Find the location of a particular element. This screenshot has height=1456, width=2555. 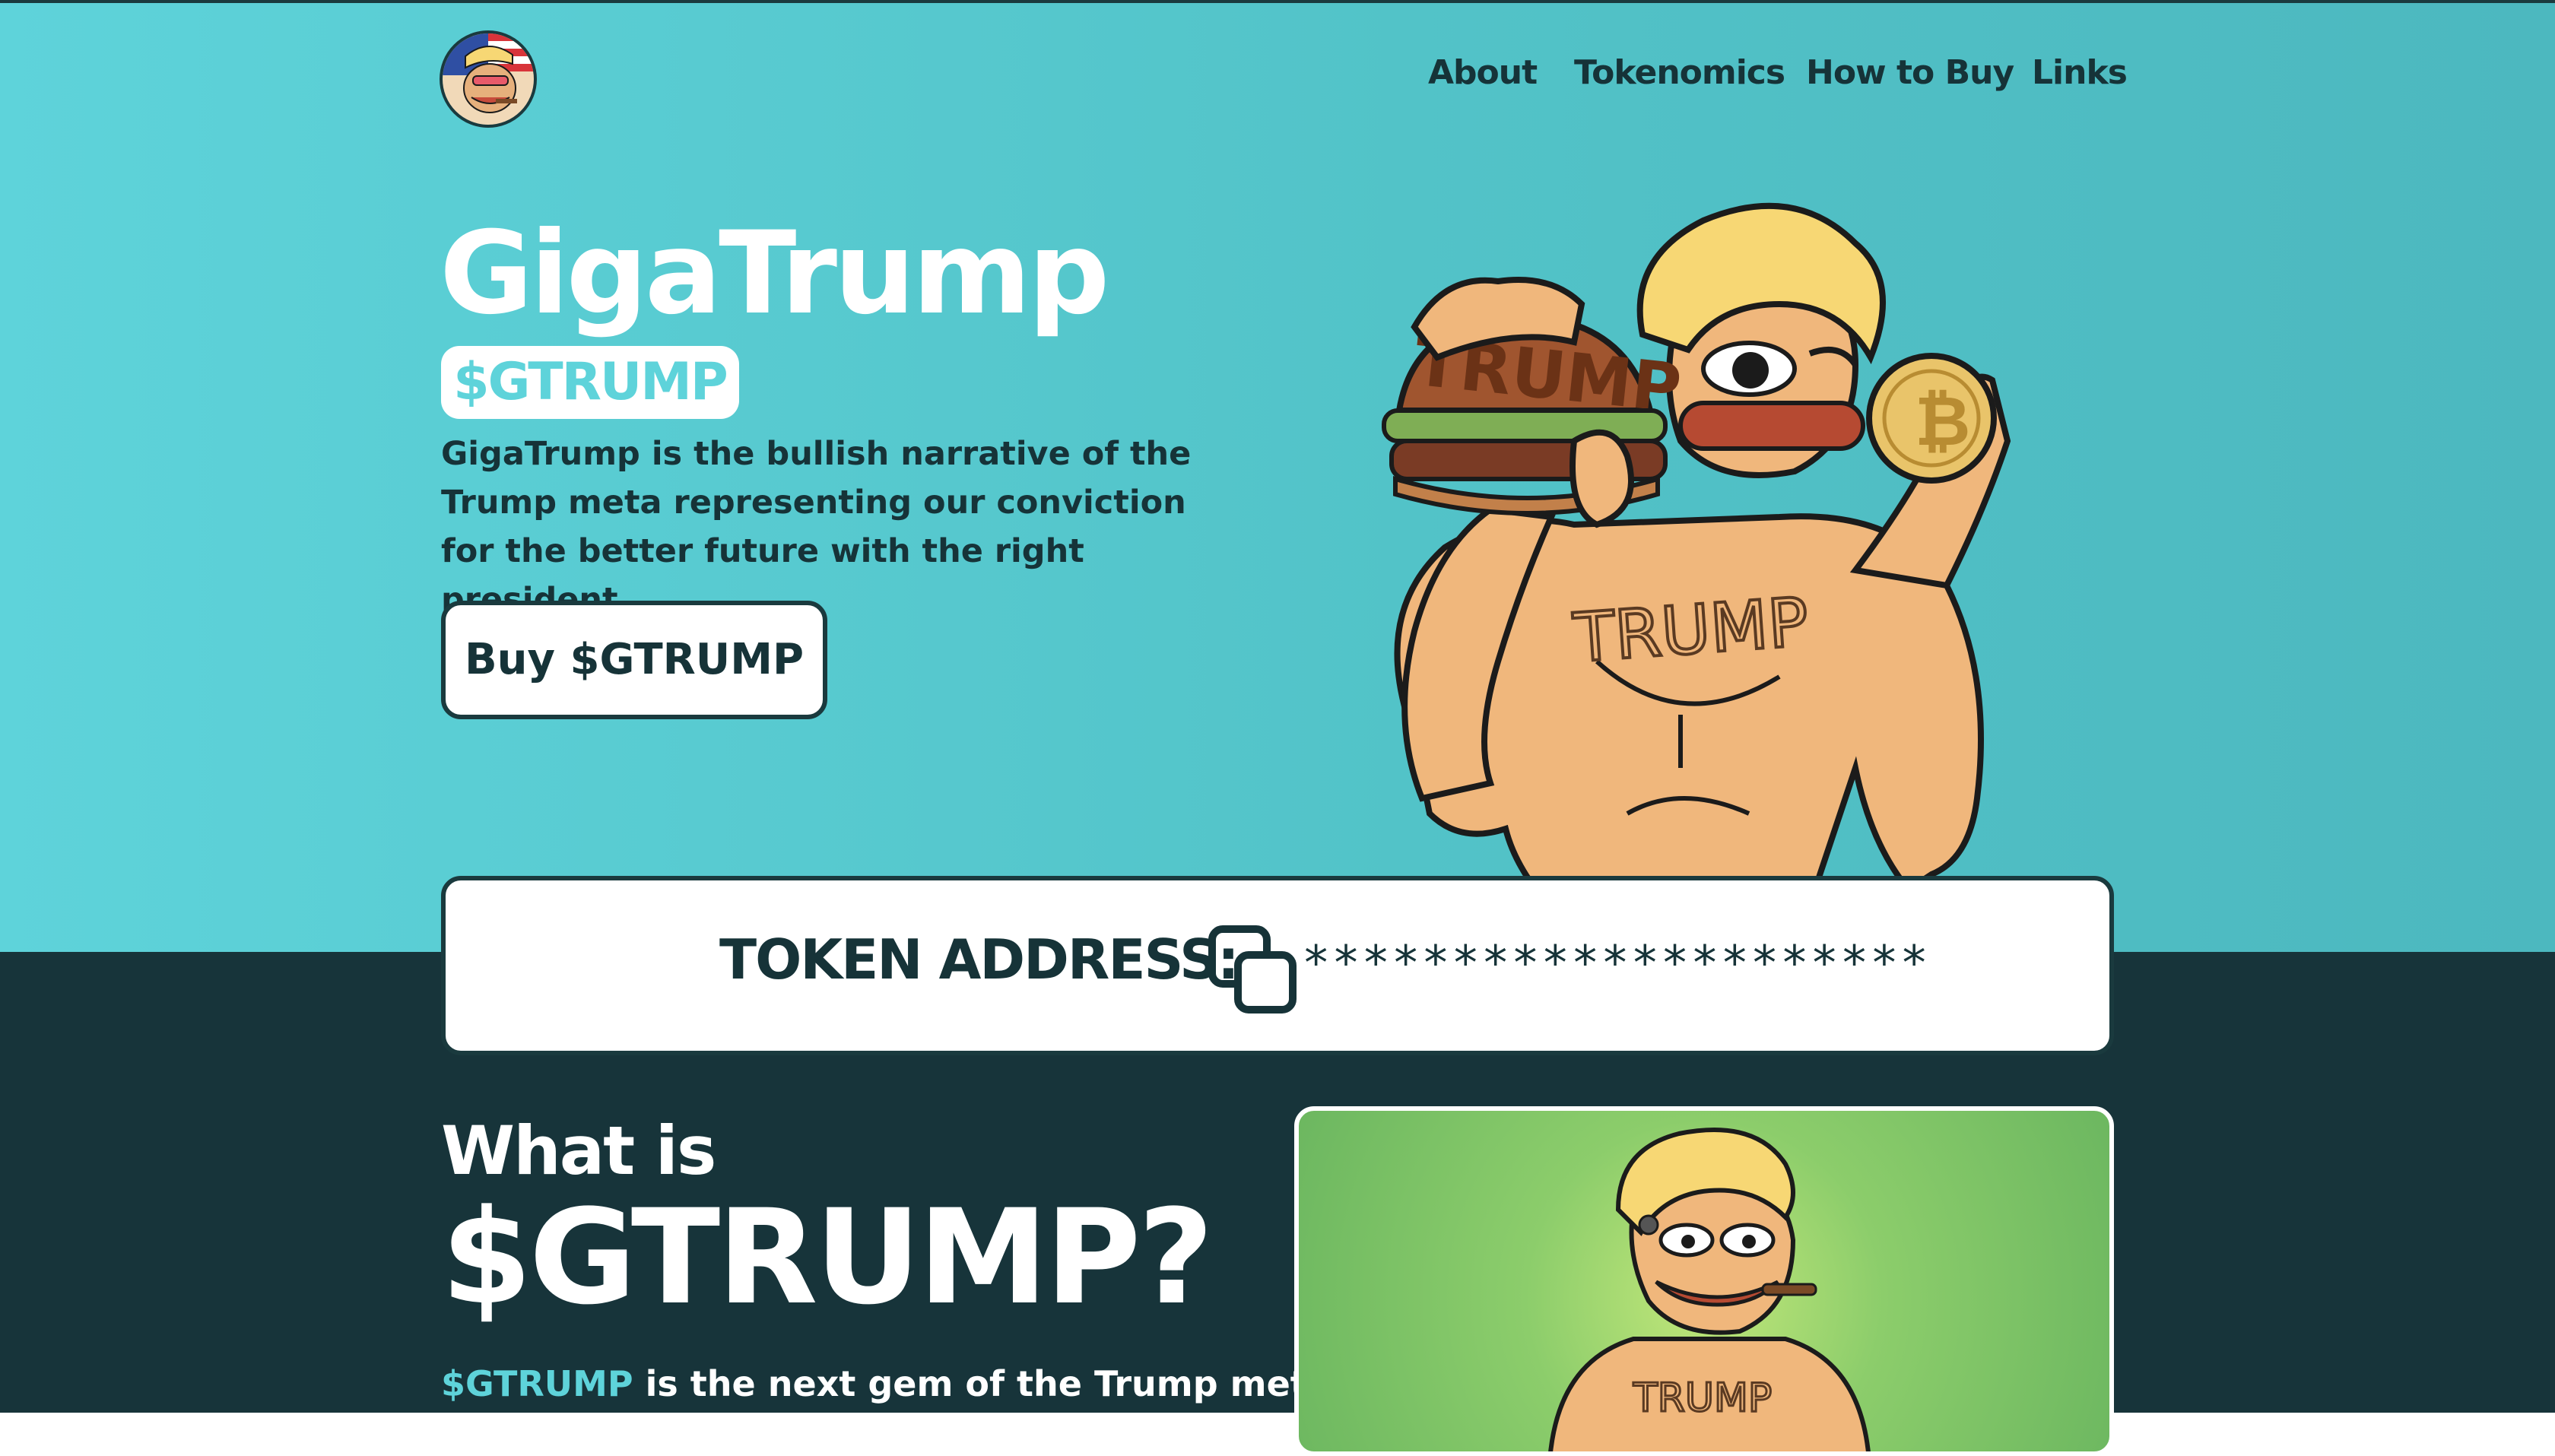

top-border is located at coordinates (1277, 1).